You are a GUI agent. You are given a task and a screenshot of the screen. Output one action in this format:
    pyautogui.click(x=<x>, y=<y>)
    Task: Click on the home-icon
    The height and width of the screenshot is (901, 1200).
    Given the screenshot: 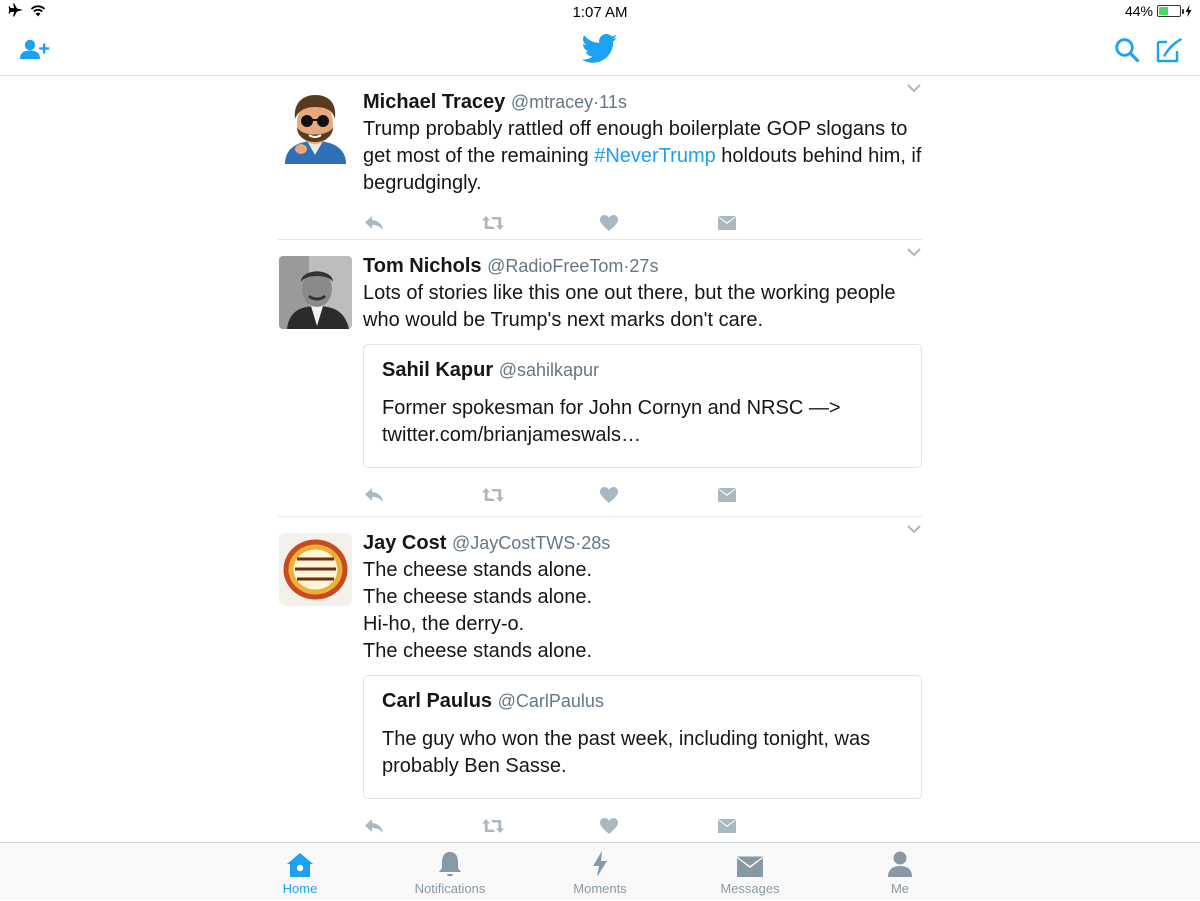 What is the action you would take?
    pyautogui.click(x=300, y=865)
    